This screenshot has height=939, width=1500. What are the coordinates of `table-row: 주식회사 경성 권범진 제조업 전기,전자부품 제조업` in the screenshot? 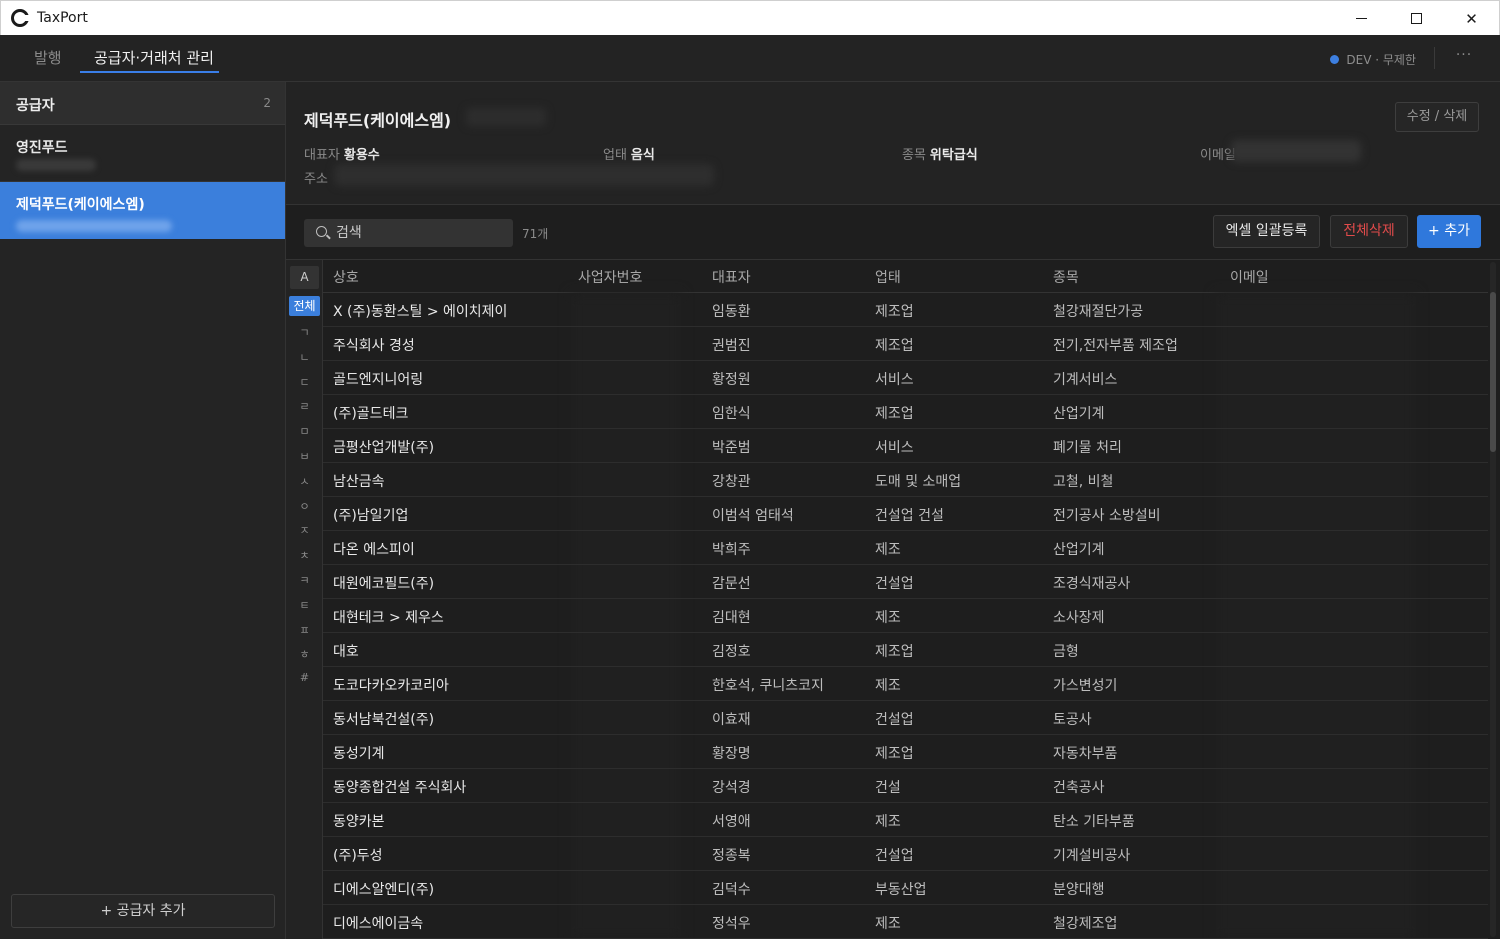 It's located at (905, 344).